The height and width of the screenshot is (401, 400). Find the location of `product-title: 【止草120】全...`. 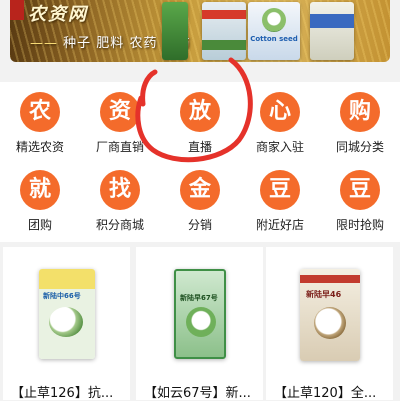

product-title: 【止草120】全... is located at coordinates (325, 393).